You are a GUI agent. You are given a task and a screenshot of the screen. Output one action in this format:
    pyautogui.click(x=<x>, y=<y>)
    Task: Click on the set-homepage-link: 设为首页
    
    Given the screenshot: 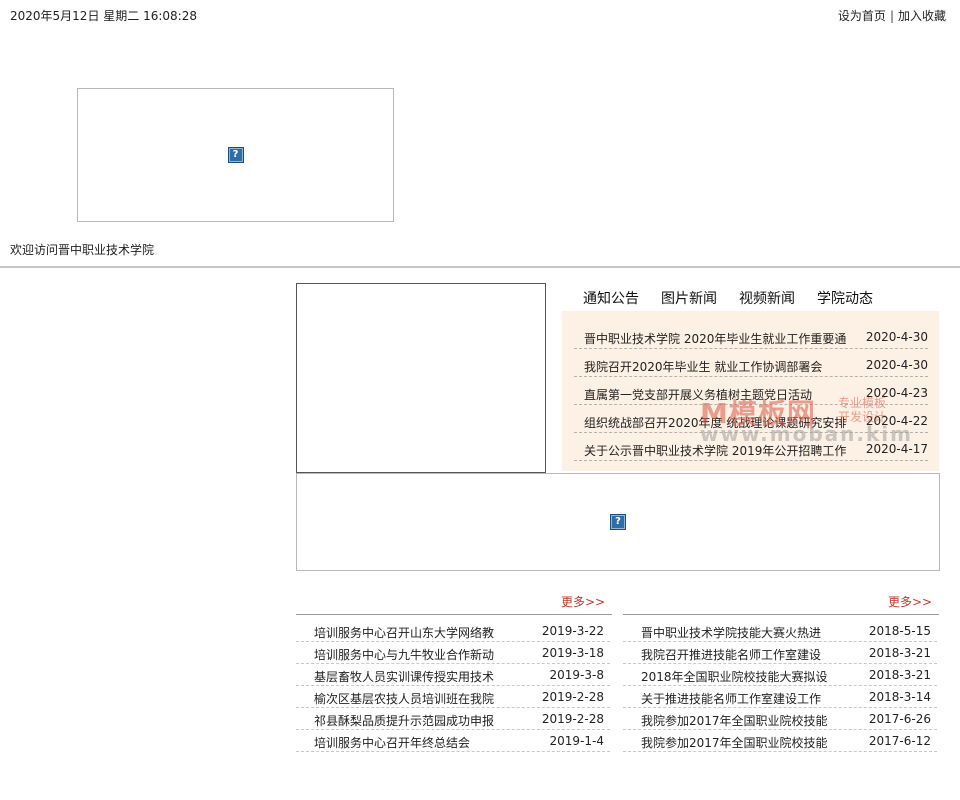 What is the action you would take?
    pyautogui.click(x=862, y=16)
    